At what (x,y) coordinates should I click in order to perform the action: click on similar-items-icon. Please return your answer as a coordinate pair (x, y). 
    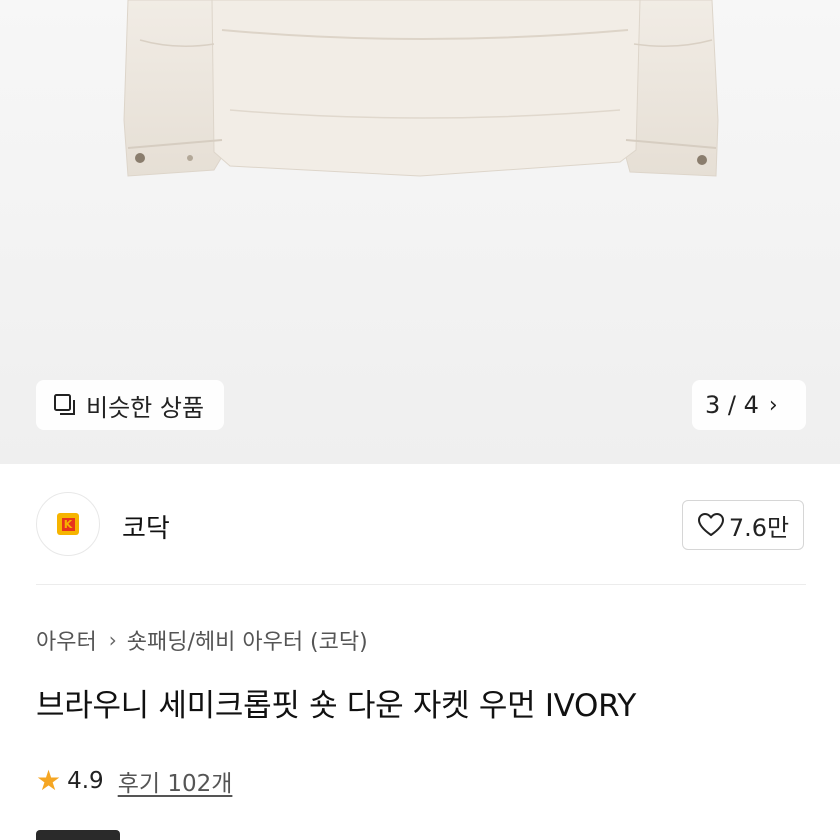
    Looking at the image, I should click on (64, 404).